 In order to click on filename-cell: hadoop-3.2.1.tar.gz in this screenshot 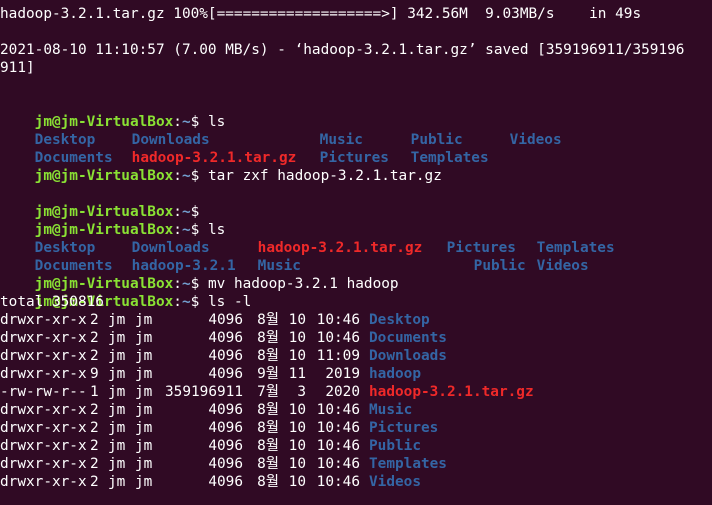, I will do `click(451, 392)`.